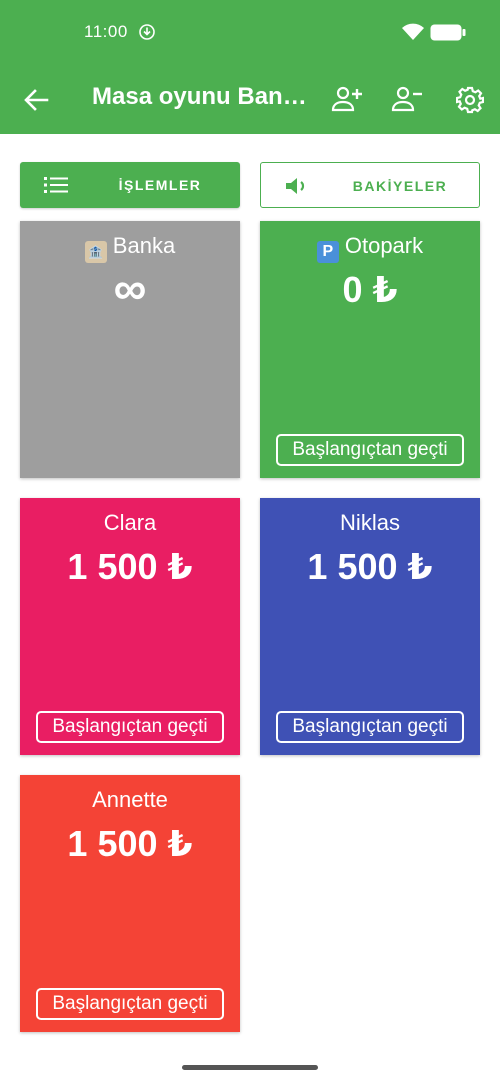 This screenshot has height=1083, width=500. I want to click on transactions-button: İŞLEMLER, so click(130, 185).